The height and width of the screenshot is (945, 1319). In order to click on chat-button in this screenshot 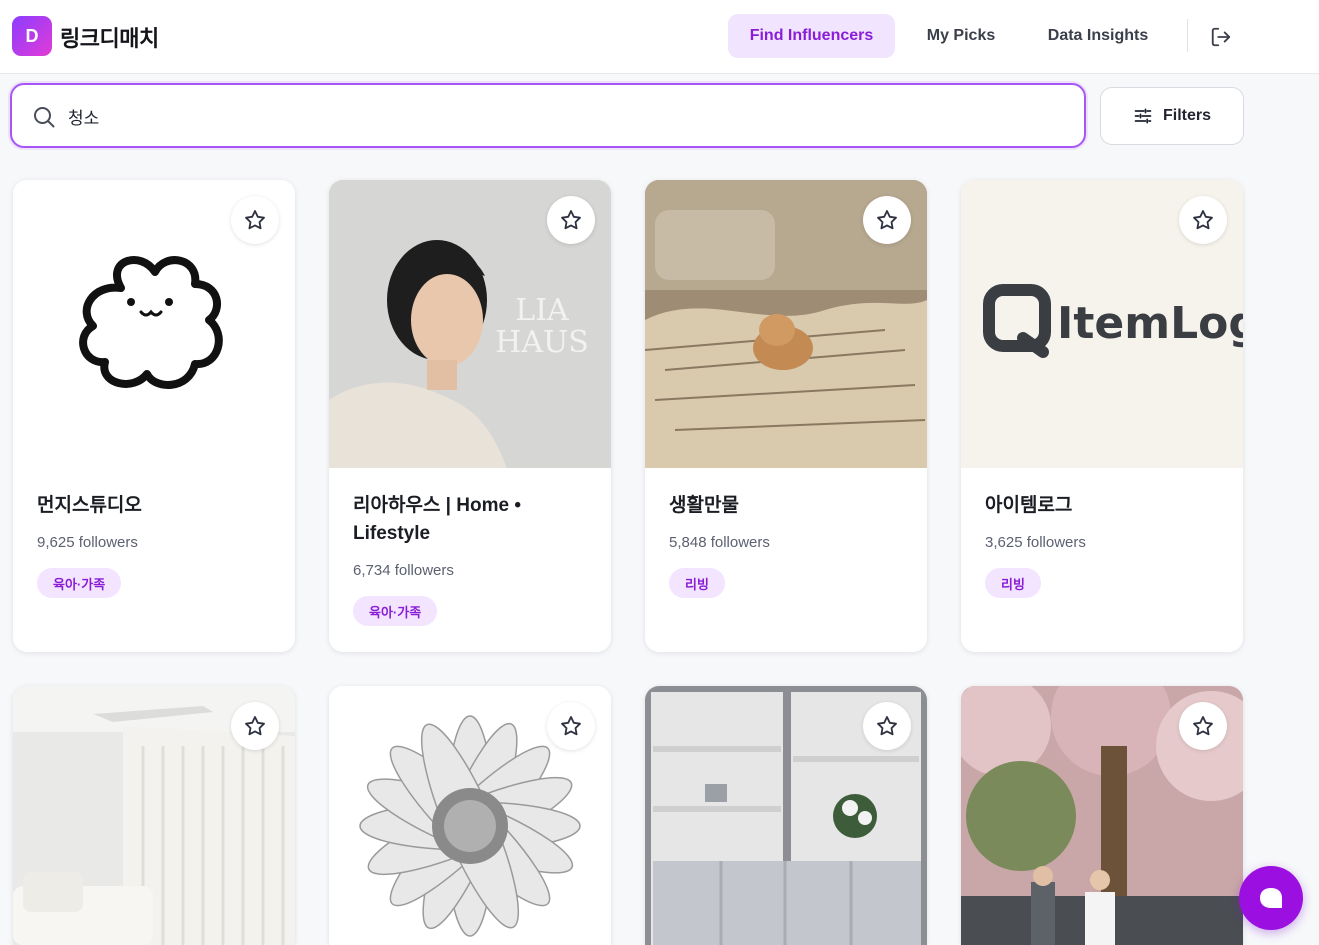, I will do `click(1271, 898)`.